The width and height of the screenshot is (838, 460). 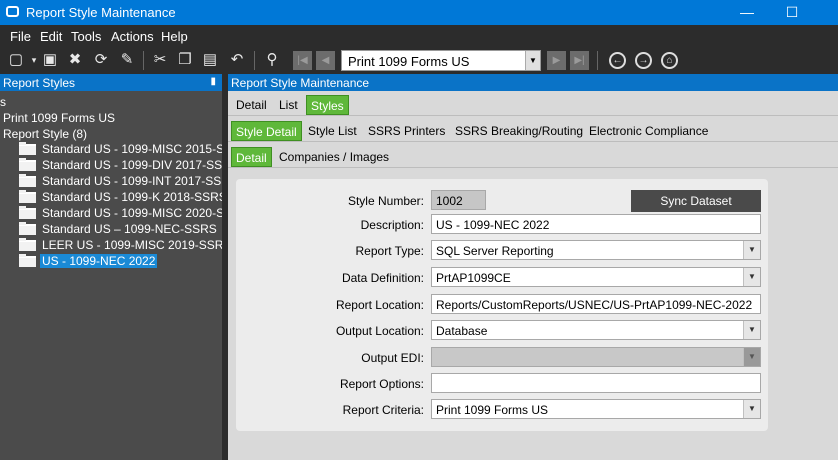 I want to click on last-record-icon: ▶|, so click(x=579, y=60).